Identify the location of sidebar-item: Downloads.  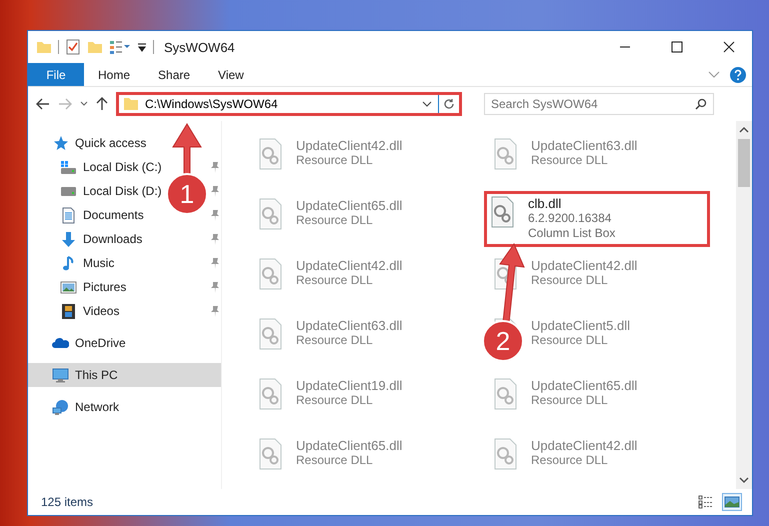
(103, 239).